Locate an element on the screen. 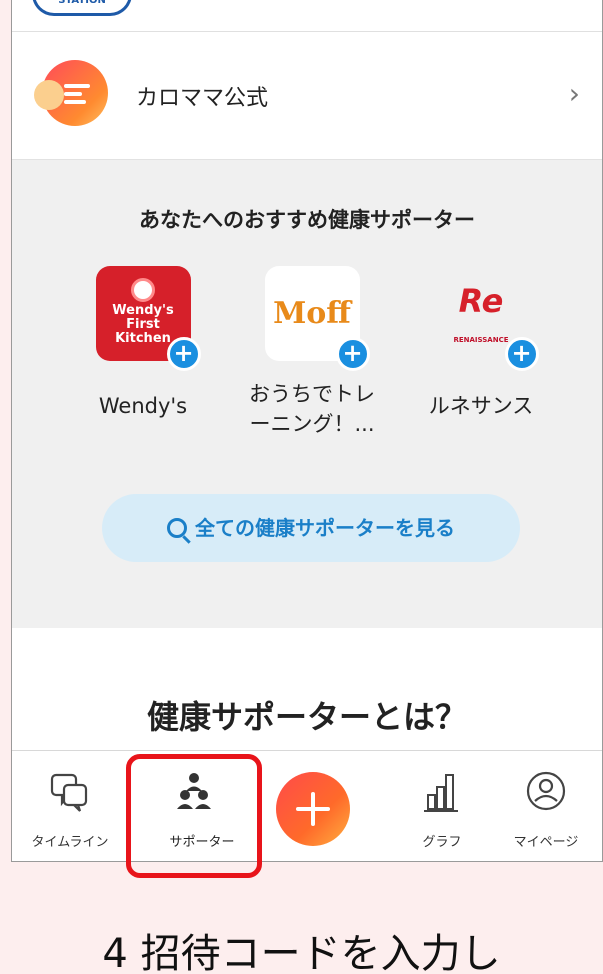 This screenshot has height=974, width=603. chat-bubbles-icon is located at coordinates (69, 792).